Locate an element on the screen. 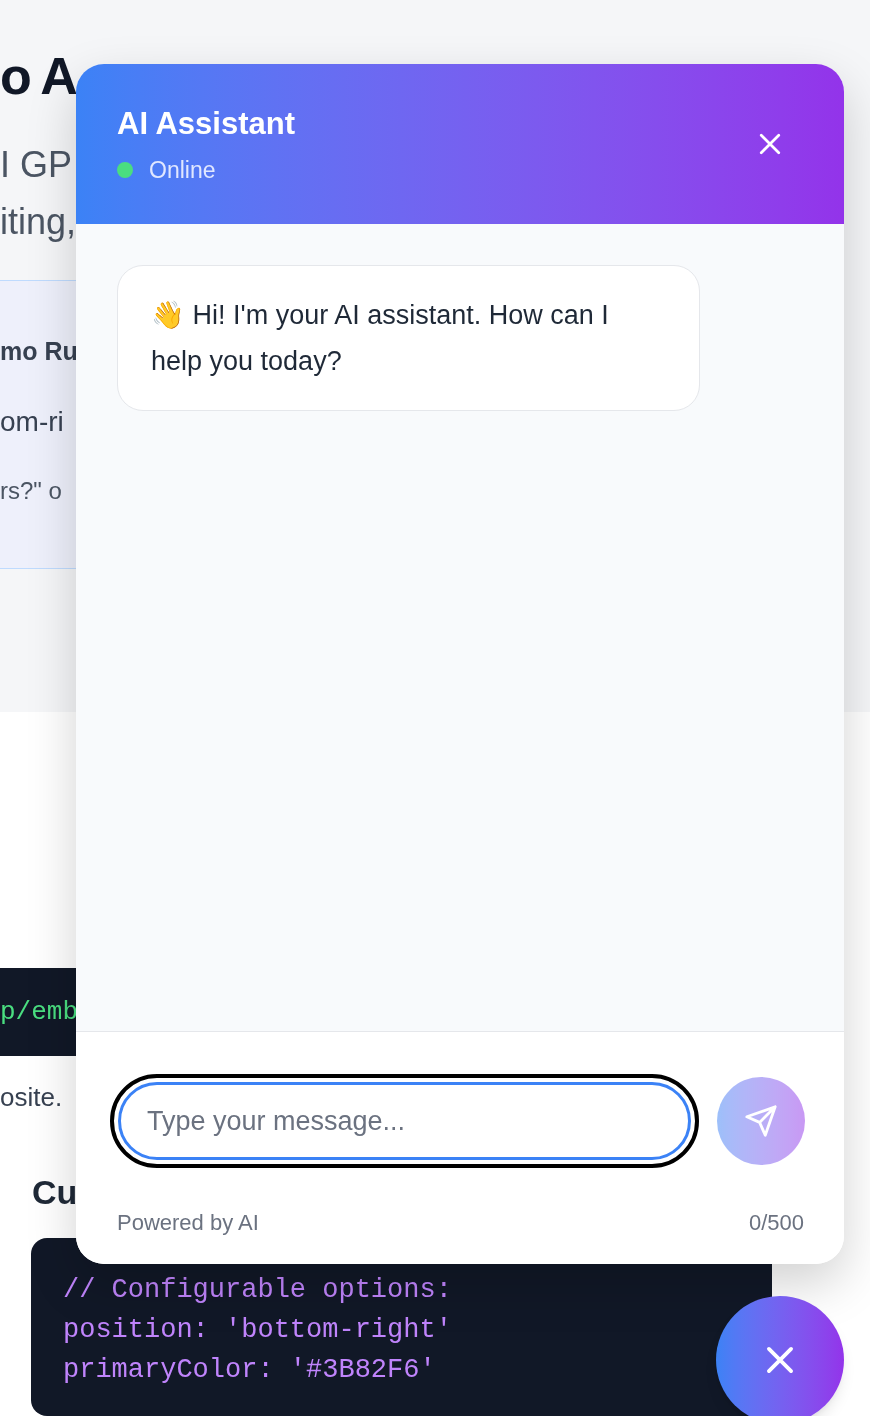 The image size is (870, 1416). code-line: // Configurable options: is located at coordinates (258, 1291).